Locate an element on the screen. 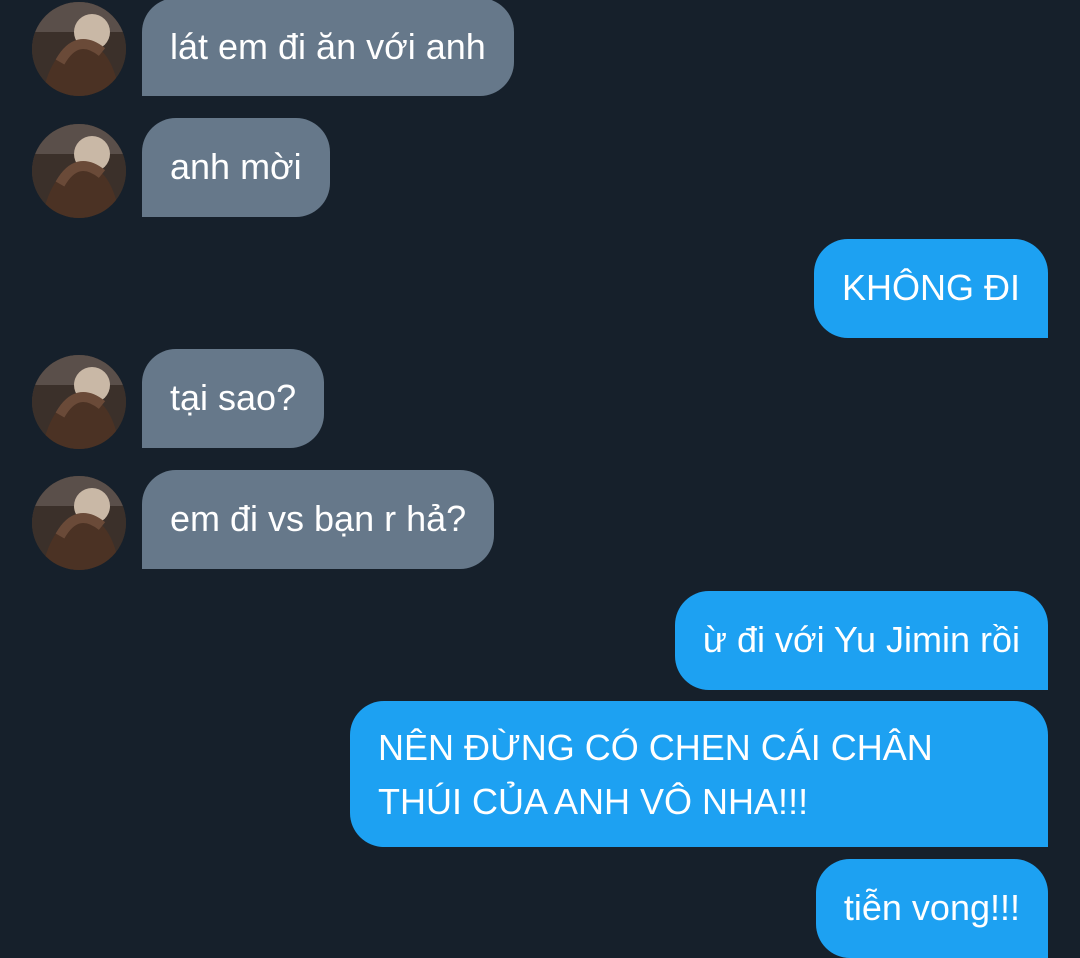 The image size is (1080, 958). incoming-message: anh mời is located at coordinates (236, 167).